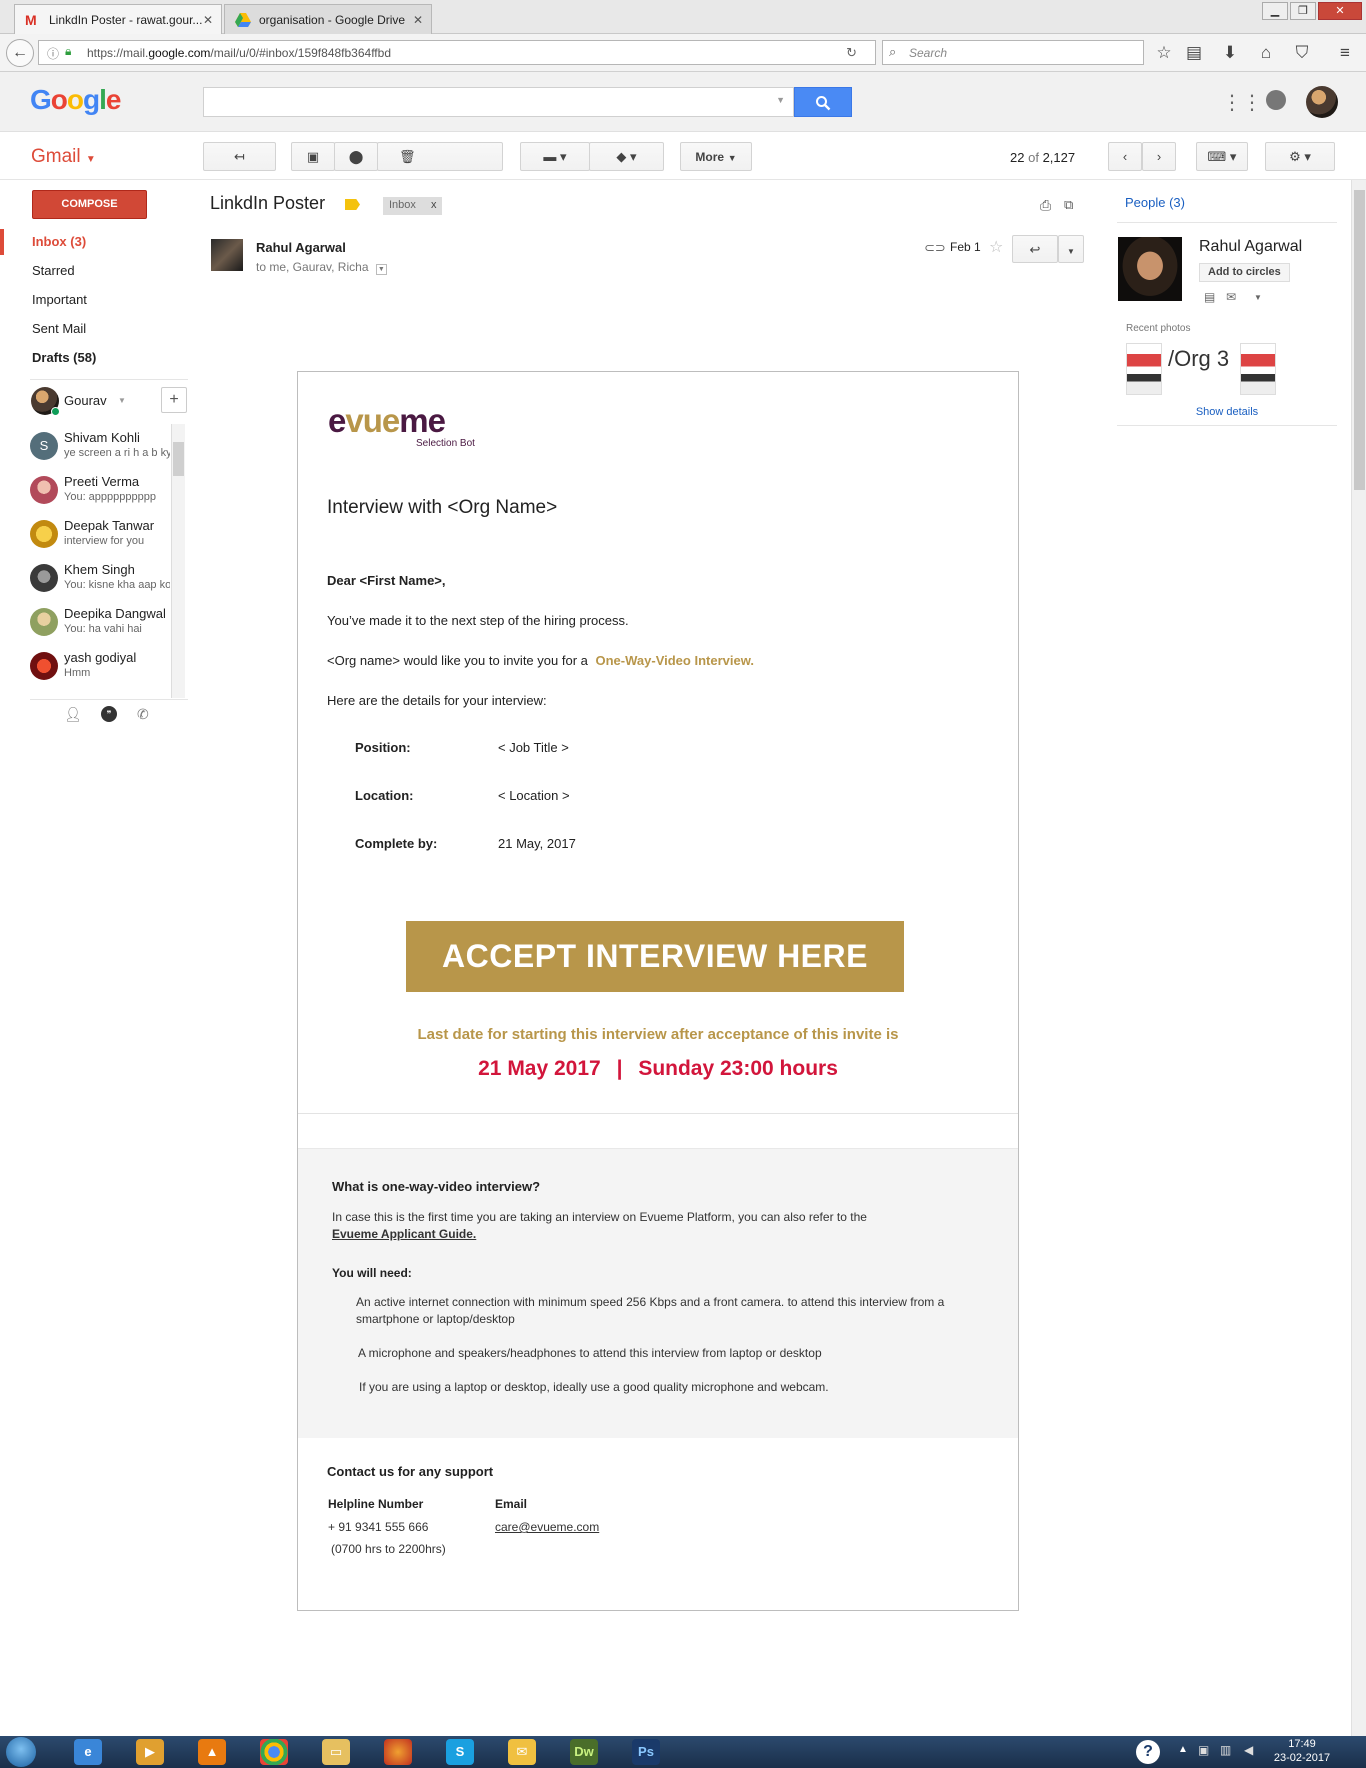  What do you see at coordinates (851, 53) in the screenshot?
I see `reload-icon: ↻` at bounding box center [851, 53].